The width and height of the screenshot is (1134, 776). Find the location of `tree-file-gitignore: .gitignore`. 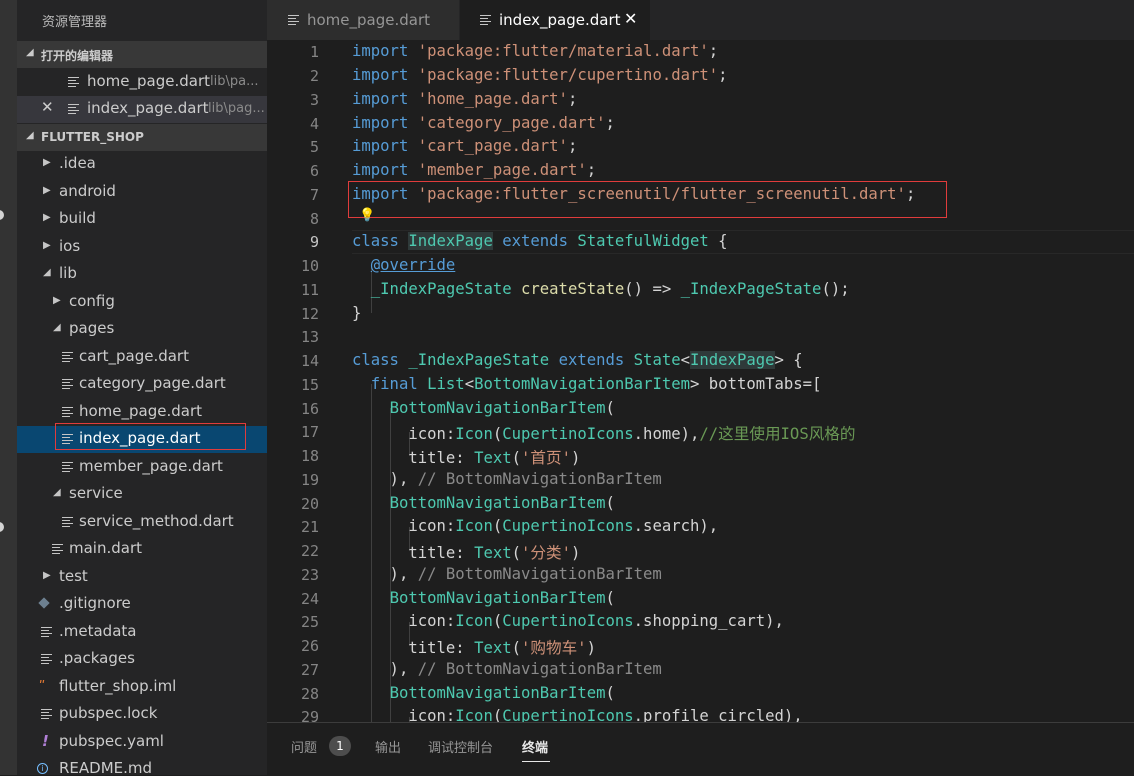

tree-file-gitignore: .gitignore is located at coordinates (142, 604).